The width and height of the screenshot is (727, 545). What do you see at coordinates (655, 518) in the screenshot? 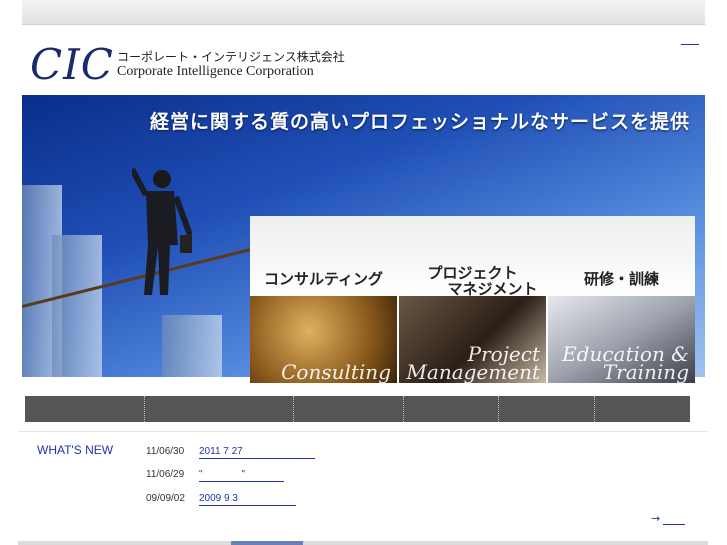
I see `more-arrow-icon: →` at bounding box center [655, 518].